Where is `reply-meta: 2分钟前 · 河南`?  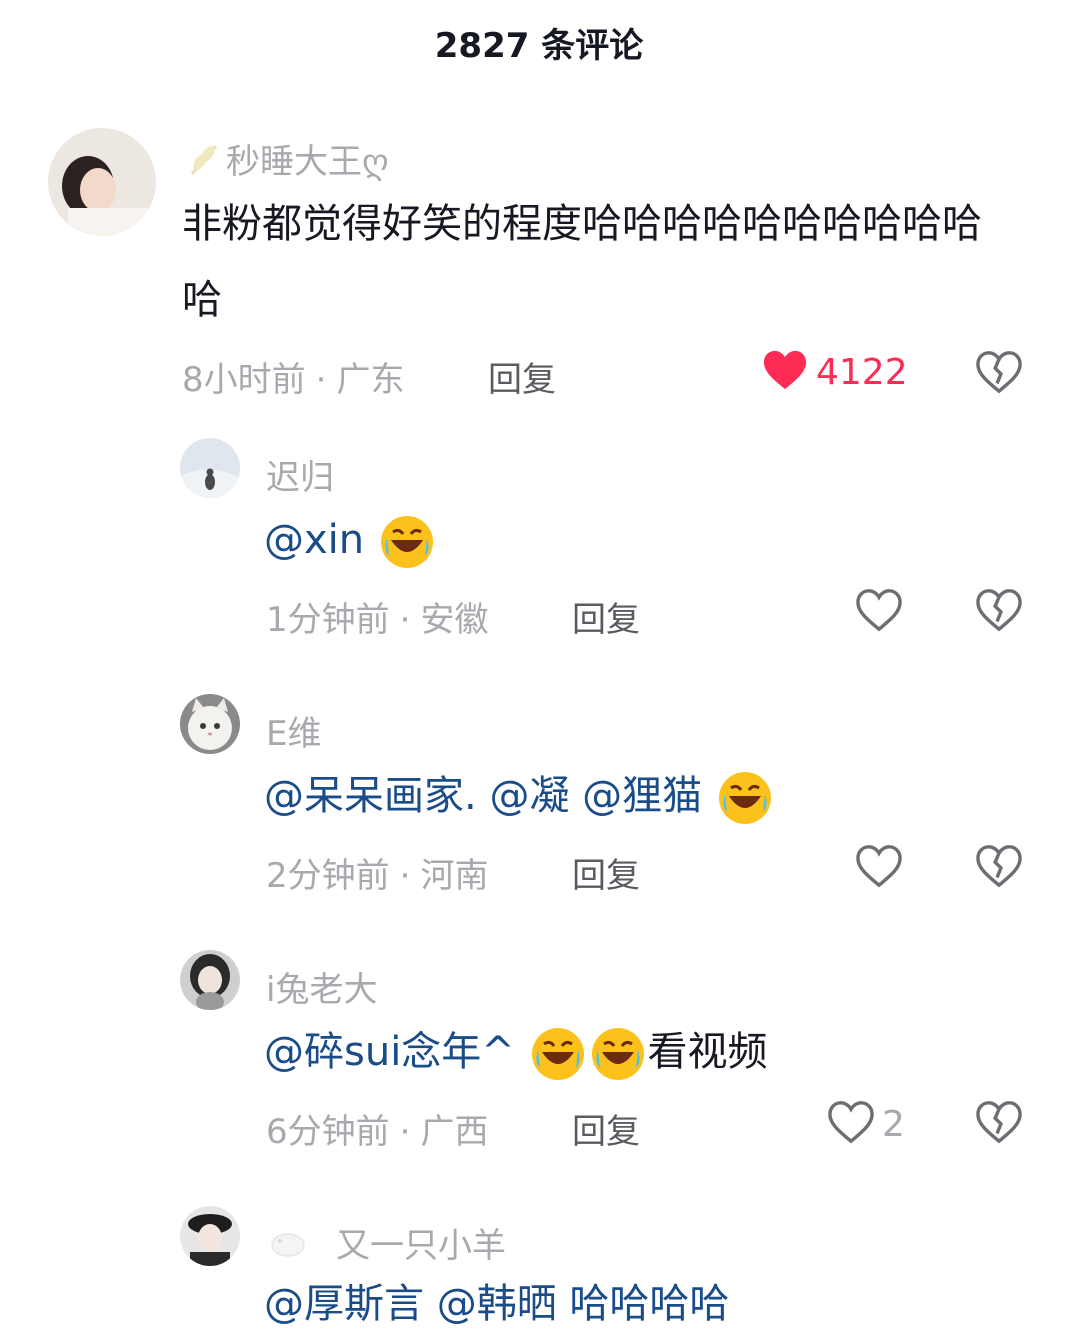 reply-meta: 2分钟前 · 河南 is located at coordinates (377, 876).